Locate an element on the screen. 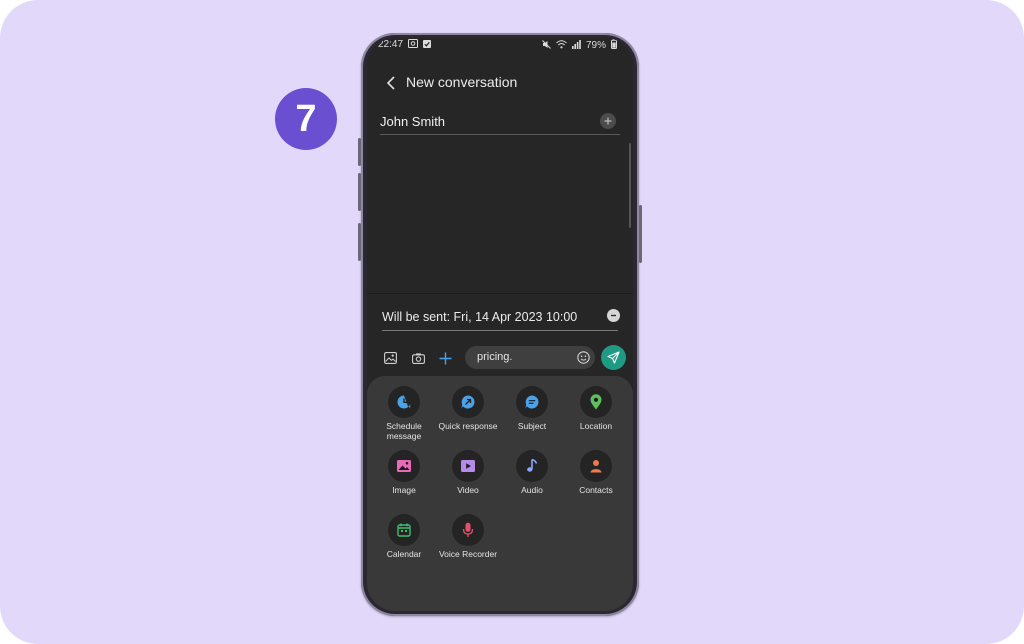 Image resolution: width=1024 pixels, height=644 pixels. camera-button is located at coordinates (418, 358).